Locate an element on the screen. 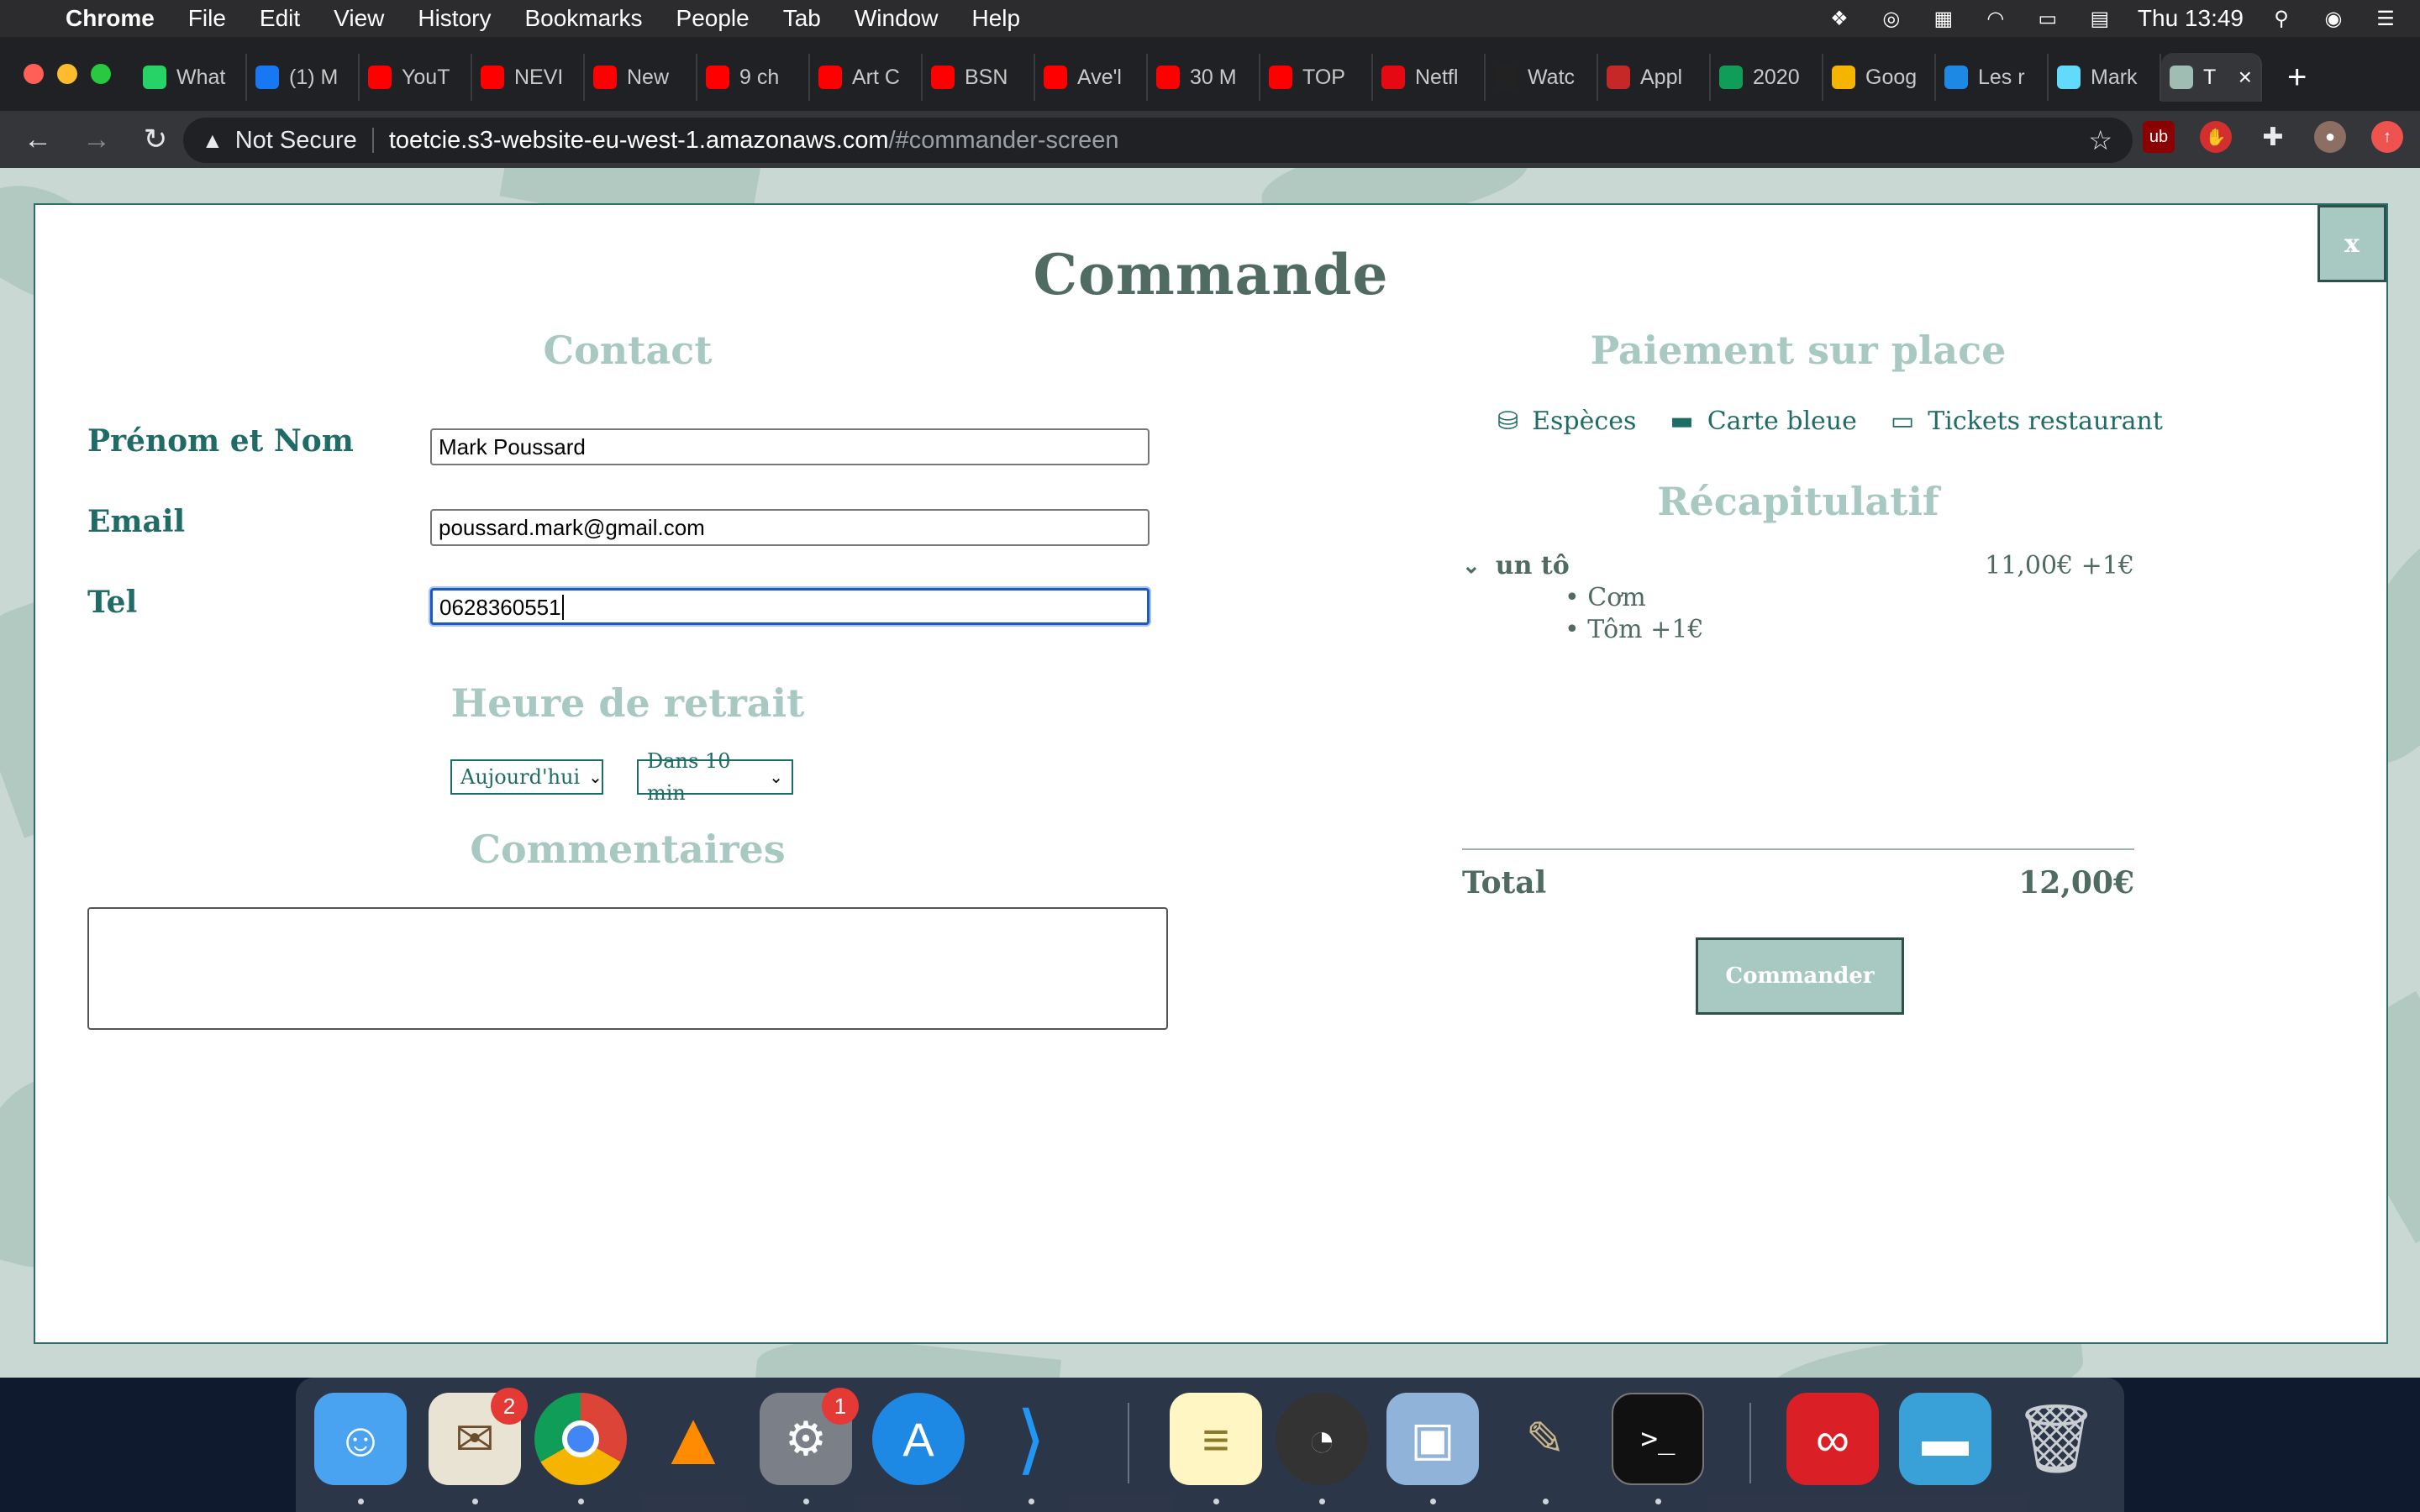  browser-tab: New is located at coordinates (641, 77).